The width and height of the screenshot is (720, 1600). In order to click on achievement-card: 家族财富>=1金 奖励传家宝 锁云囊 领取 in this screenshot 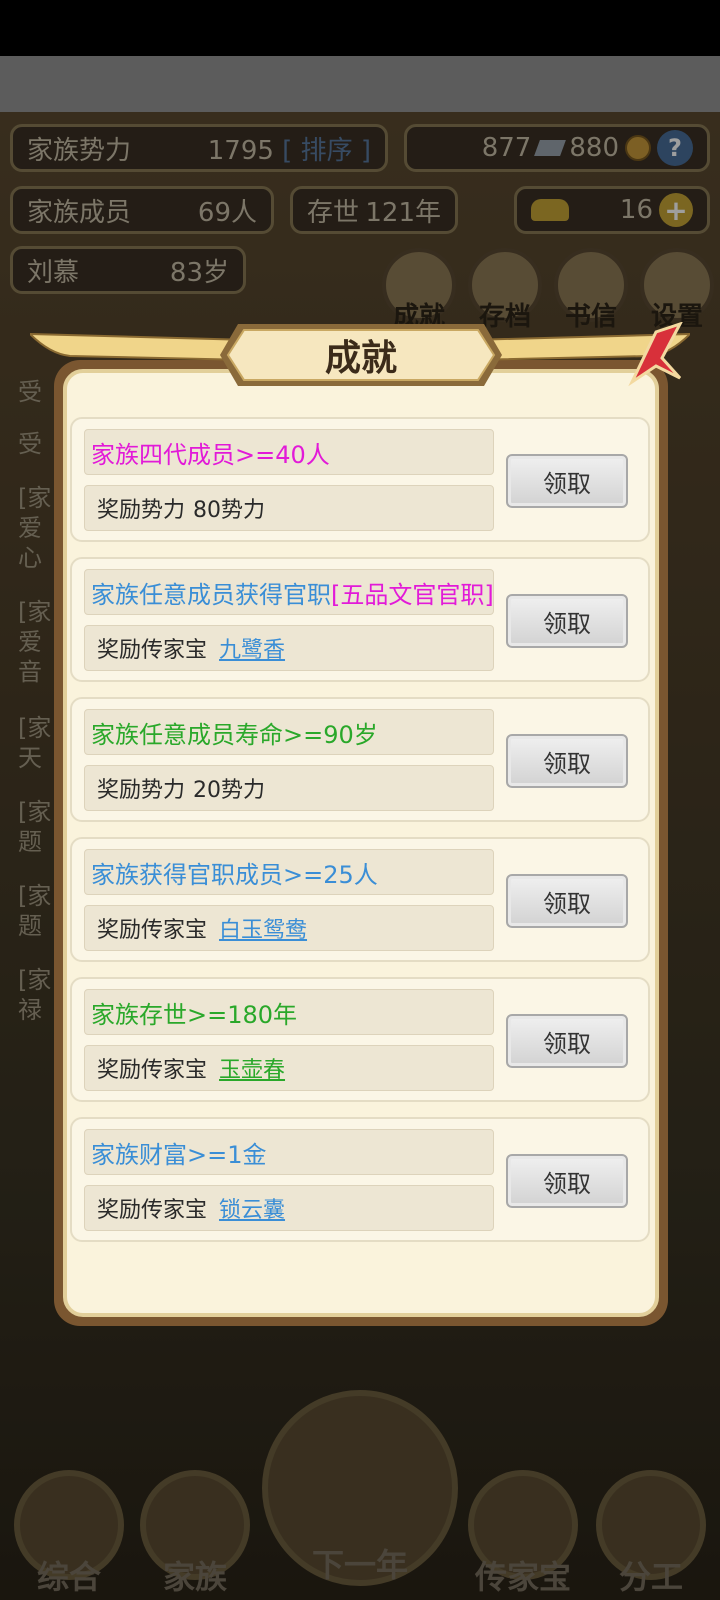, I will do `click(360, 1179)`.